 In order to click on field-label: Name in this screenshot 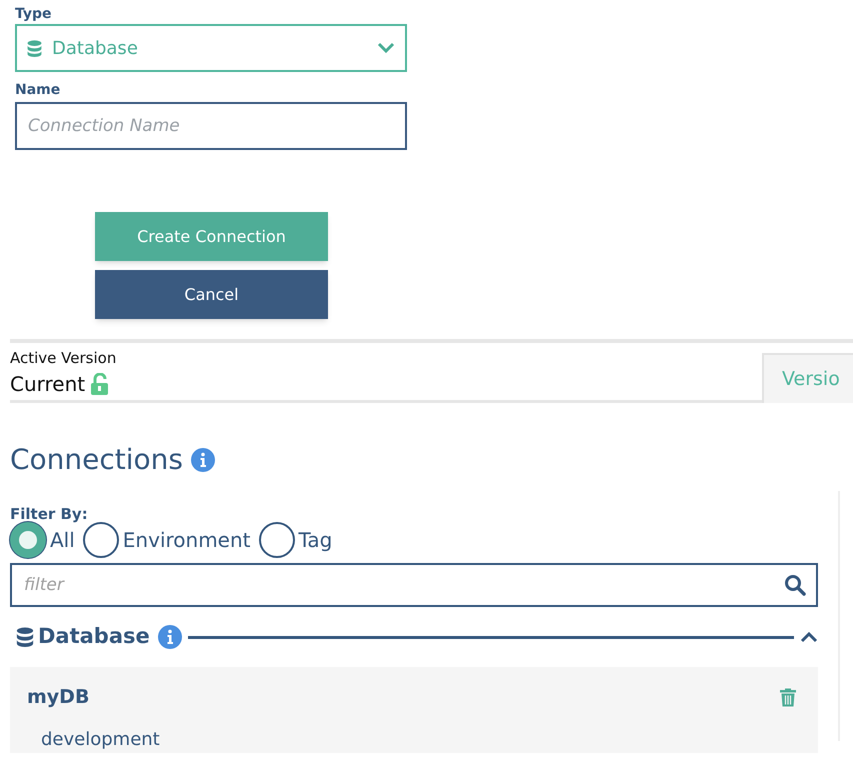, I will do `click(38, 90)`.